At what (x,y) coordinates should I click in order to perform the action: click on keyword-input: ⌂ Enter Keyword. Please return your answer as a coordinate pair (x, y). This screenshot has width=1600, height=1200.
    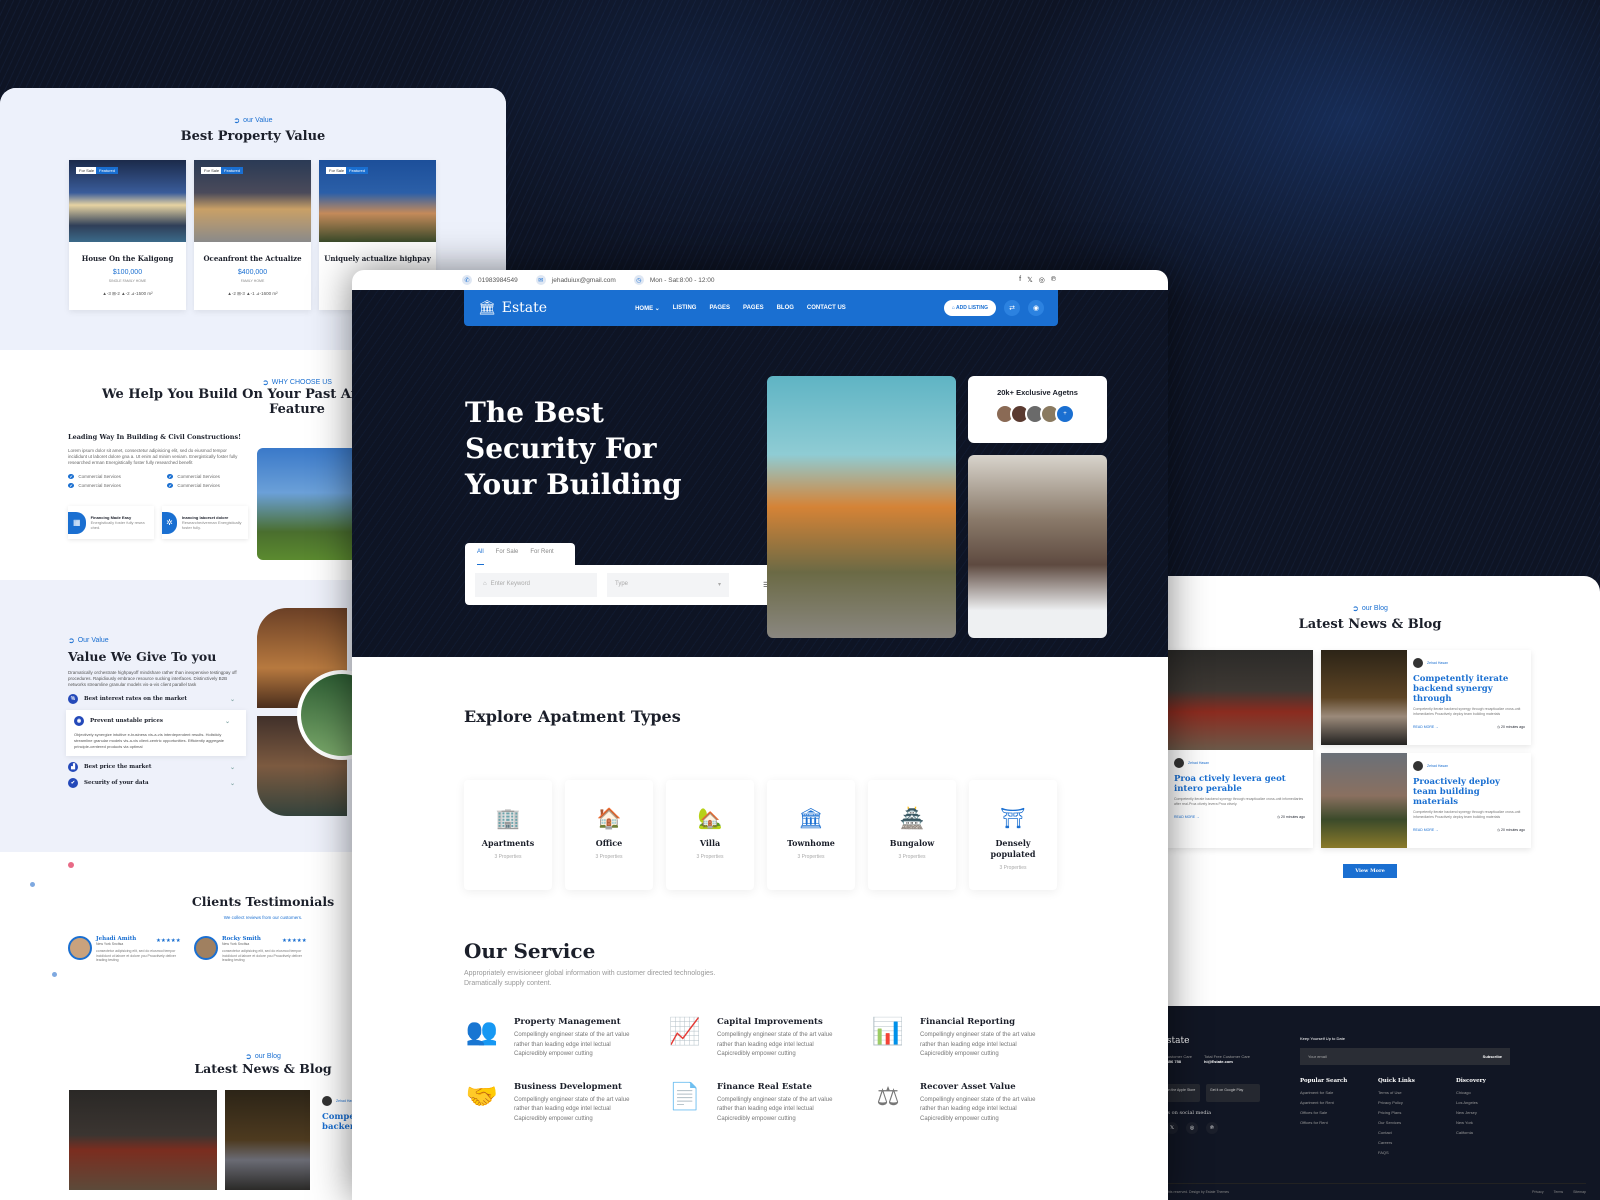
    Looking at the image, I should click on (536, 585).